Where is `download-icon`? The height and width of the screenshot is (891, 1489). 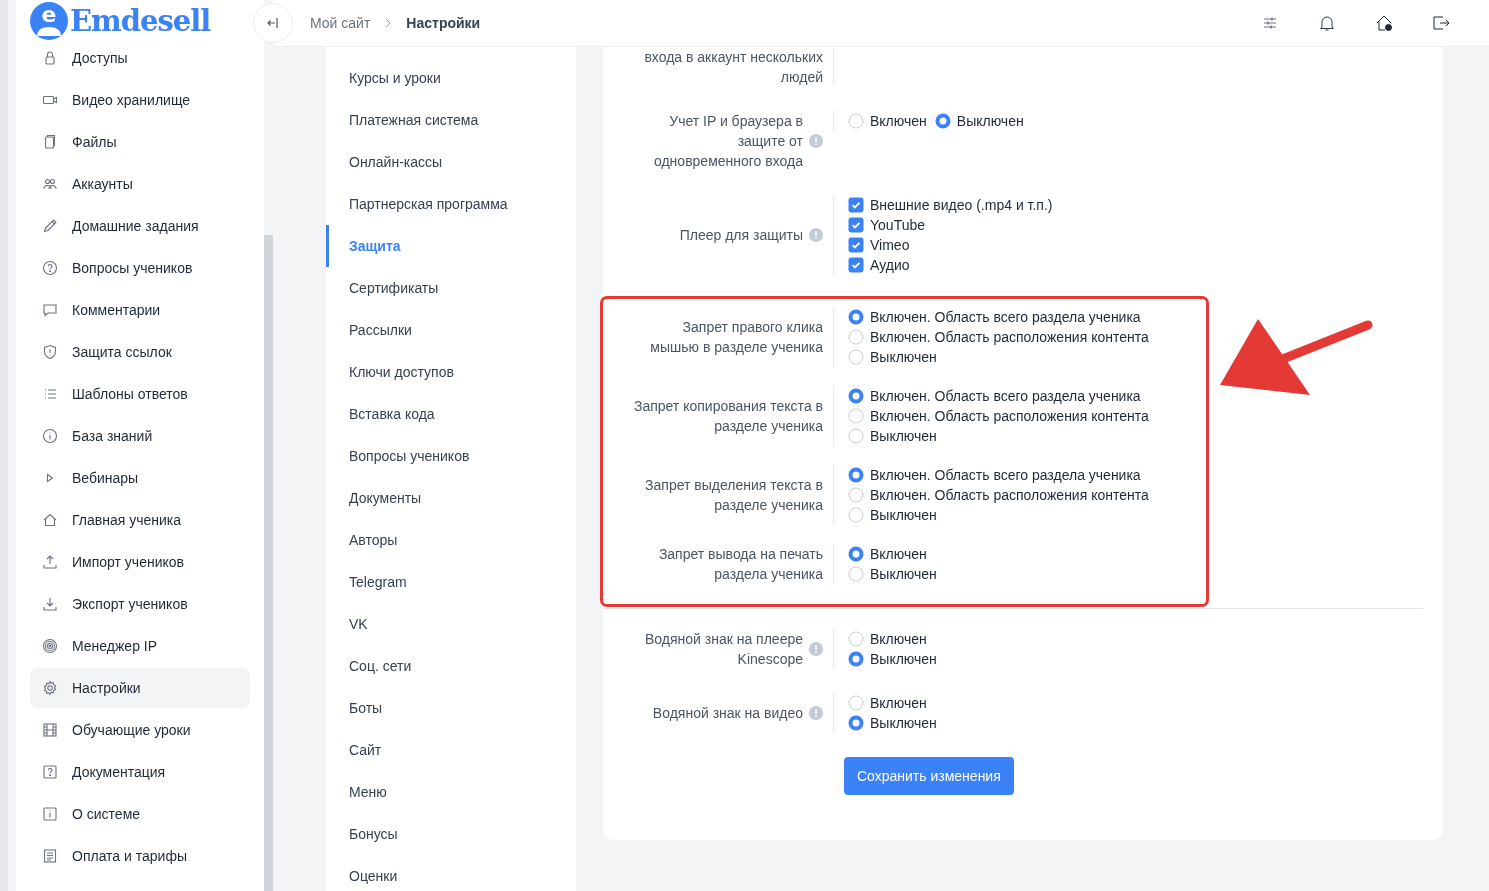
download-icon is located at coordinates (50, 604).